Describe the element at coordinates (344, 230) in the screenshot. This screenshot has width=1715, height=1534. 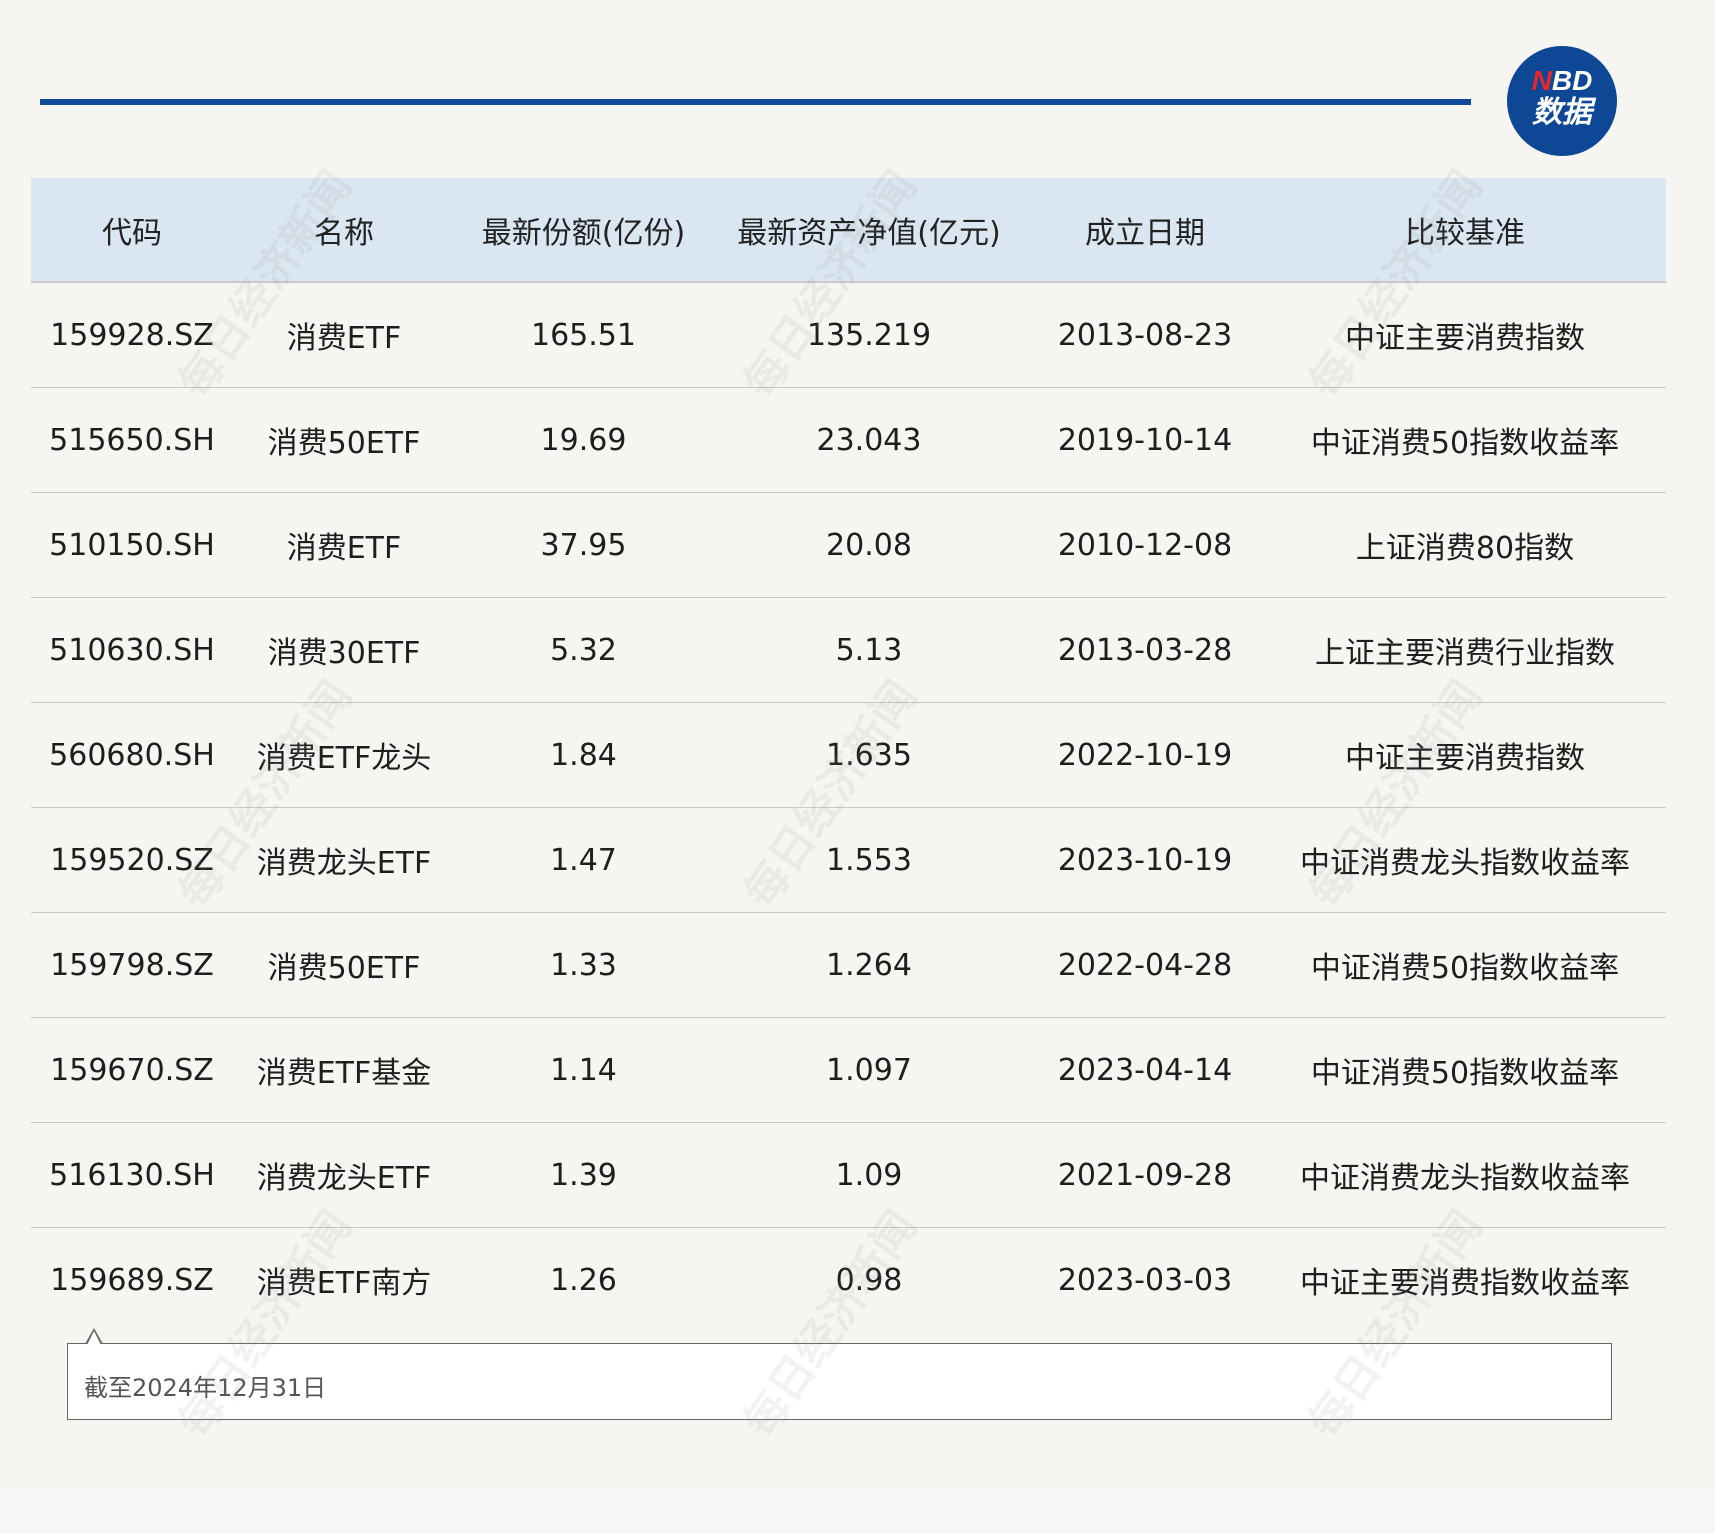
I see `header-name: 名称` at that location.